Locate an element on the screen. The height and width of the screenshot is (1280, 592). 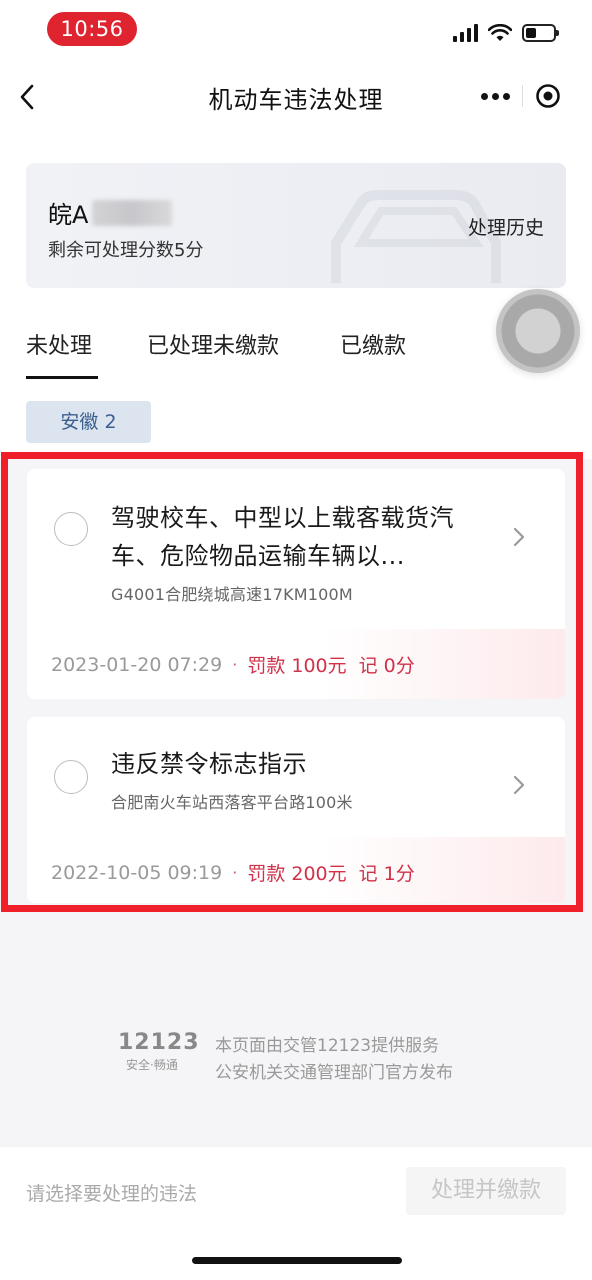
process-and-pay-button: 处理并缴款 is located at coordinates (486, 1191).